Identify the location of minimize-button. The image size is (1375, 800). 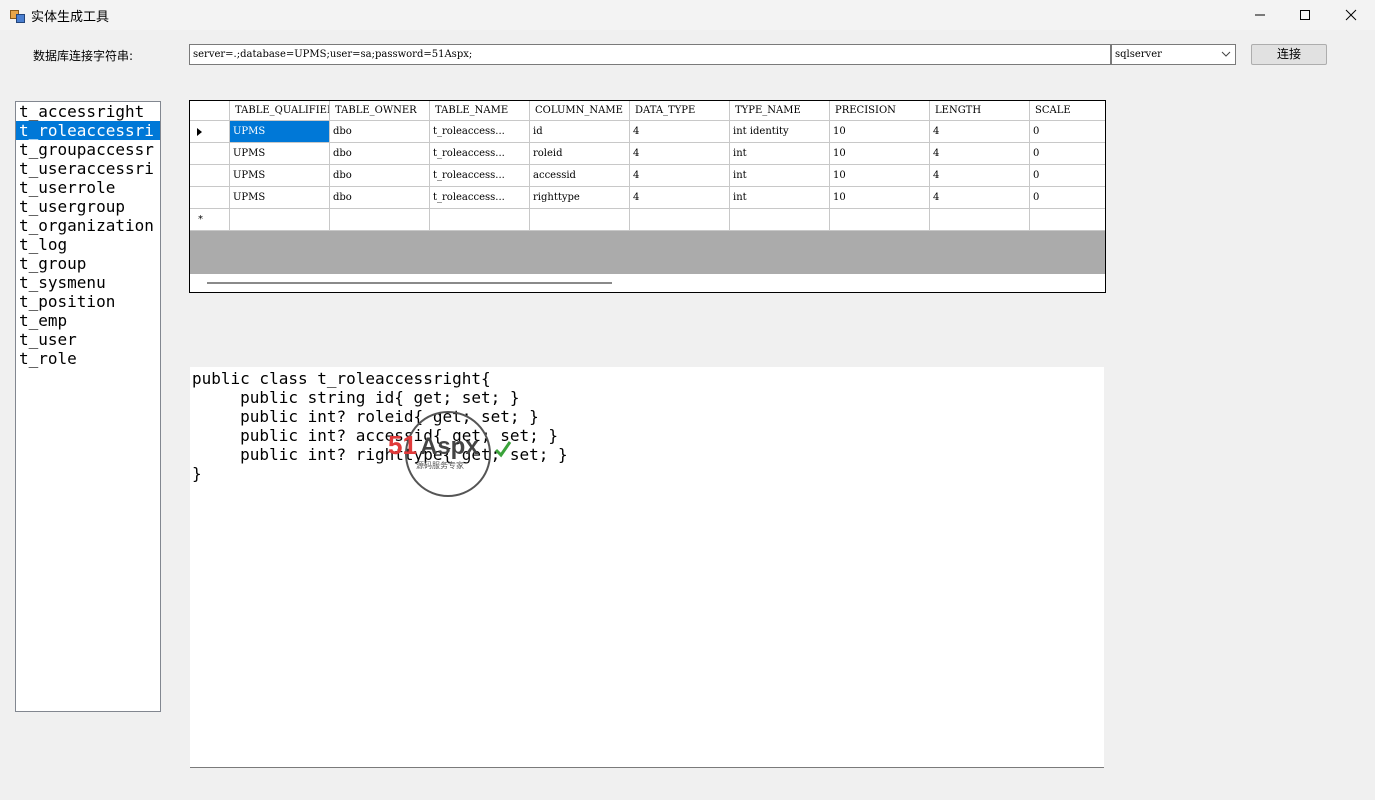
(1260, 15).